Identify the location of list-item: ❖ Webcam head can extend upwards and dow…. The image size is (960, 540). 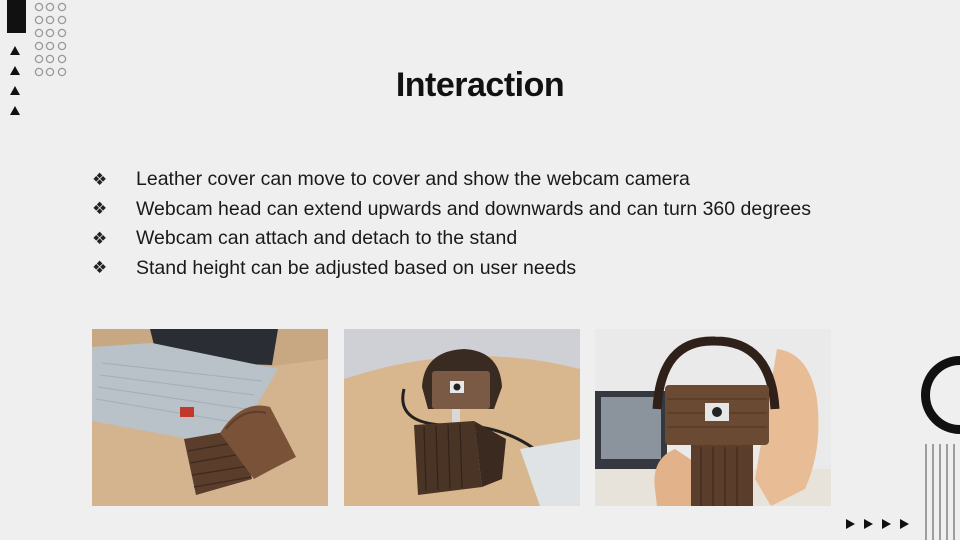
(451, 210).